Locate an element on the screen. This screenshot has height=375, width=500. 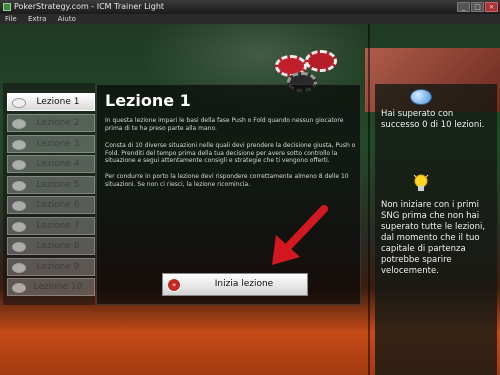
maximize-icon: □ is located at coordinates (477, 7).